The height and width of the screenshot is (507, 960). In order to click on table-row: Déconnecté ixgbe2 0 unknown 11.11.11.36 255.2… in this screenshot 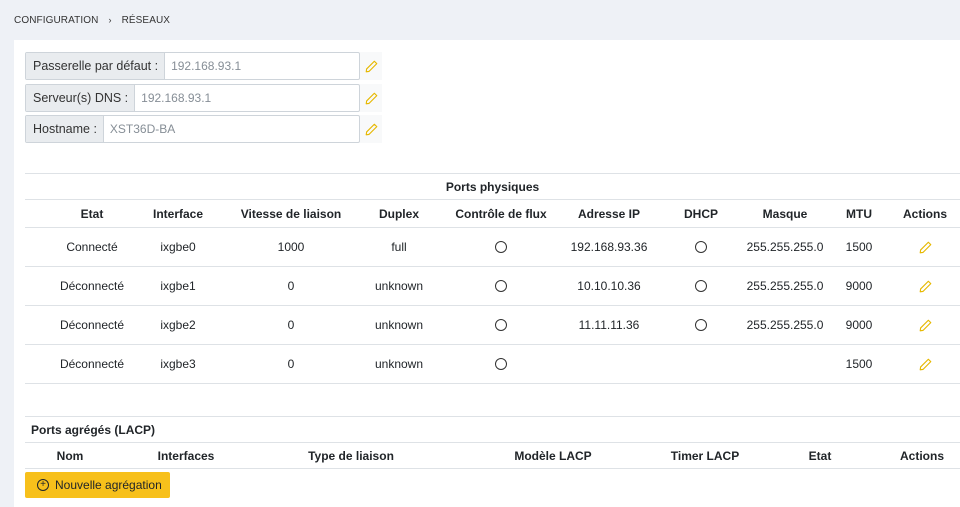, I will do `click(492, 325)`.